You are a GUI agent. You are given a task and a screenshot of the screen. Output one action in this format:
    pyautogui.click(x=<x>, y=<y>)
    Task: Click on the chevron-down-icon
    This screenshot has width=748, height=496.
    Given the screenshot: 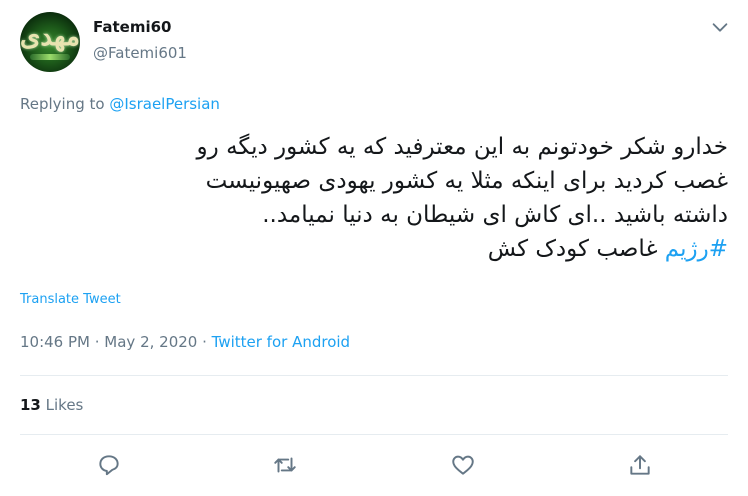 What is the action you would take?
    pyautogui.click(x=720, y=27)
    